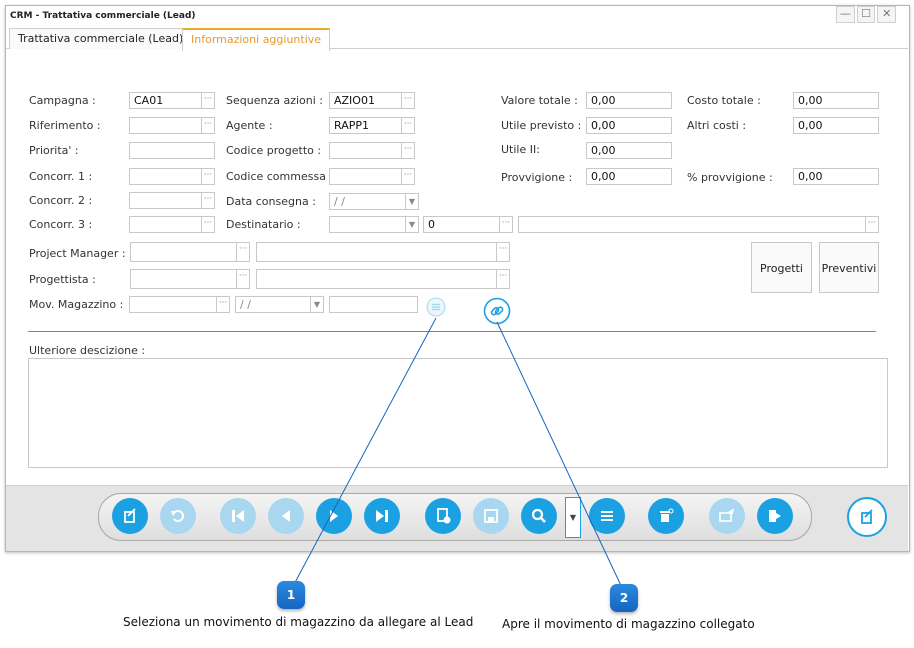  I want to click on callout-2-text: Apre il movimento di magazzino collegato, so click(628, 624).